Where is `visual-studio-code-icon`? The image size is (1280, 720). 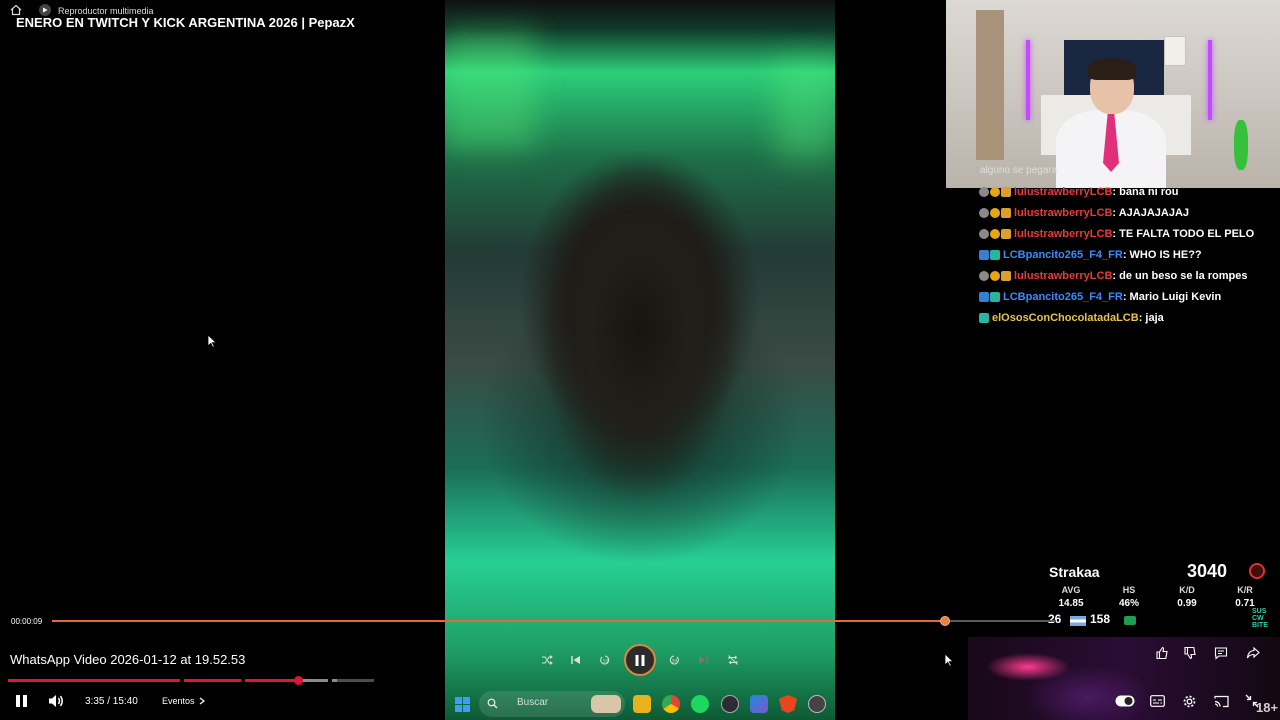 visual-studio-code-icon is located at coordinates (759, 704).